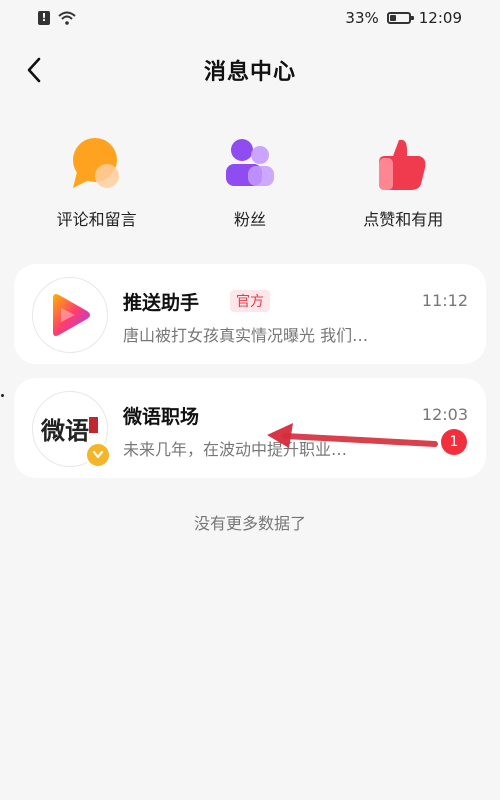  Describe the element at coordinates (250, 18) in the screenshot. I see `status-bar: ! 33% 12:09` at that location.